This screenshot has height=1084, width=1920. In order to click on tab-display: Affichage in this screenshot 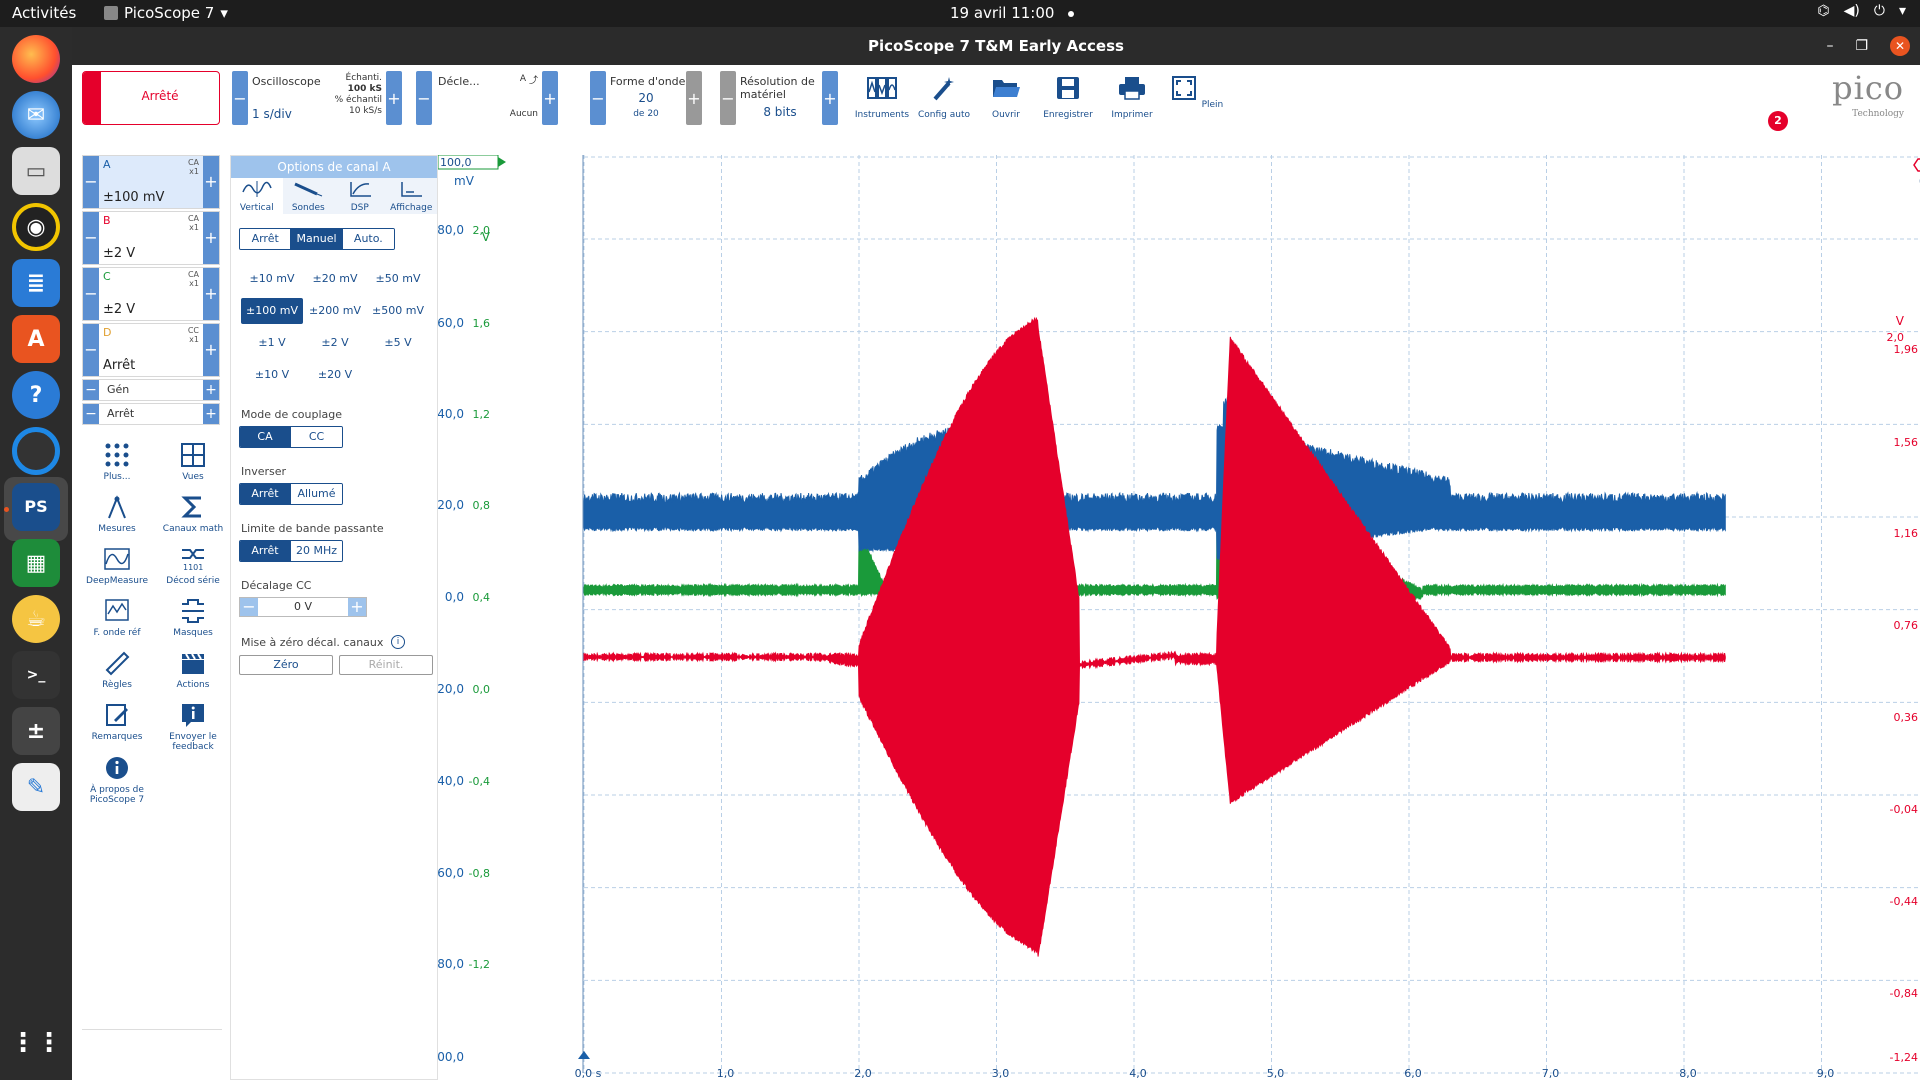, I will do `click(412, 196)`.